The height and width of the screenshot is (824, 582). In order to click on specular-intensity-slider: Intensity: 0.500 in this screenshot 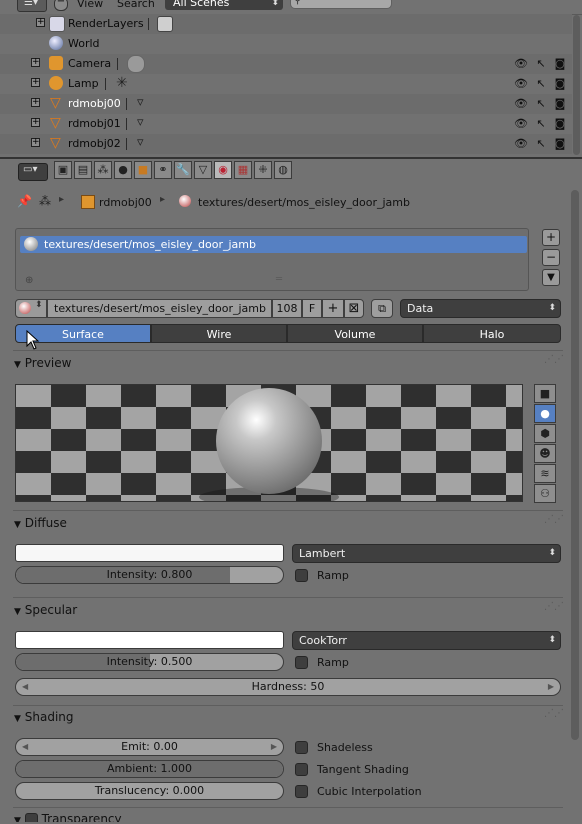, I will do `click(149, 662)`.